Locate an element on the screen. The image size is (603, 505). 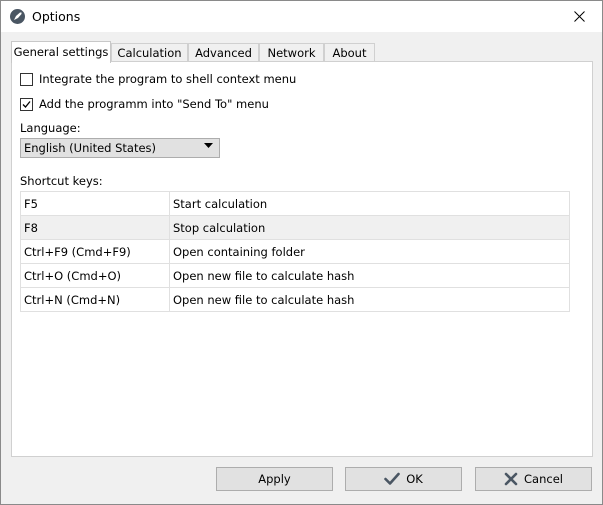
close-icon is located at coordinates (579, 16).